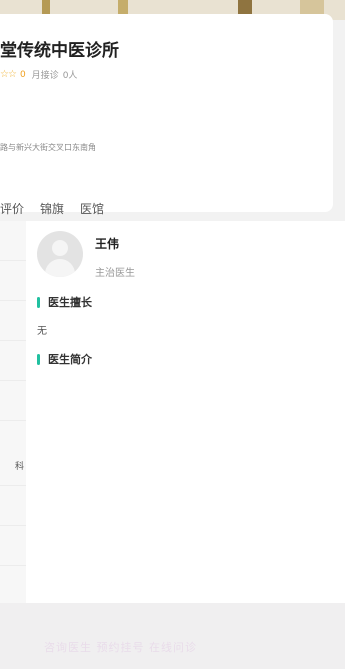 The width and height of the screenshot is (345, 669). I want to click on avatar-body-shape, so click(60, 268).